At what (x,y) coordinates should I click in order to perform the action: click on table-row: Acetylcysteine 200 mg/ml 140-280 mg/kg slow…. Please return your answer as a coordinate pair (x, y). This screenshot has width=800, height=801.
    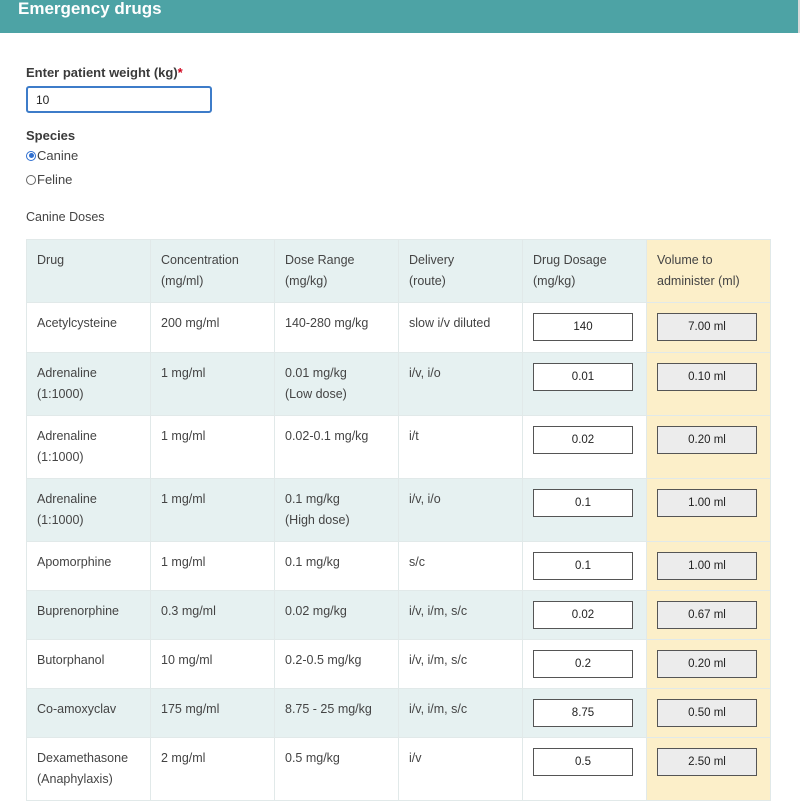
    Looking at the image, I should click on (398, 327).